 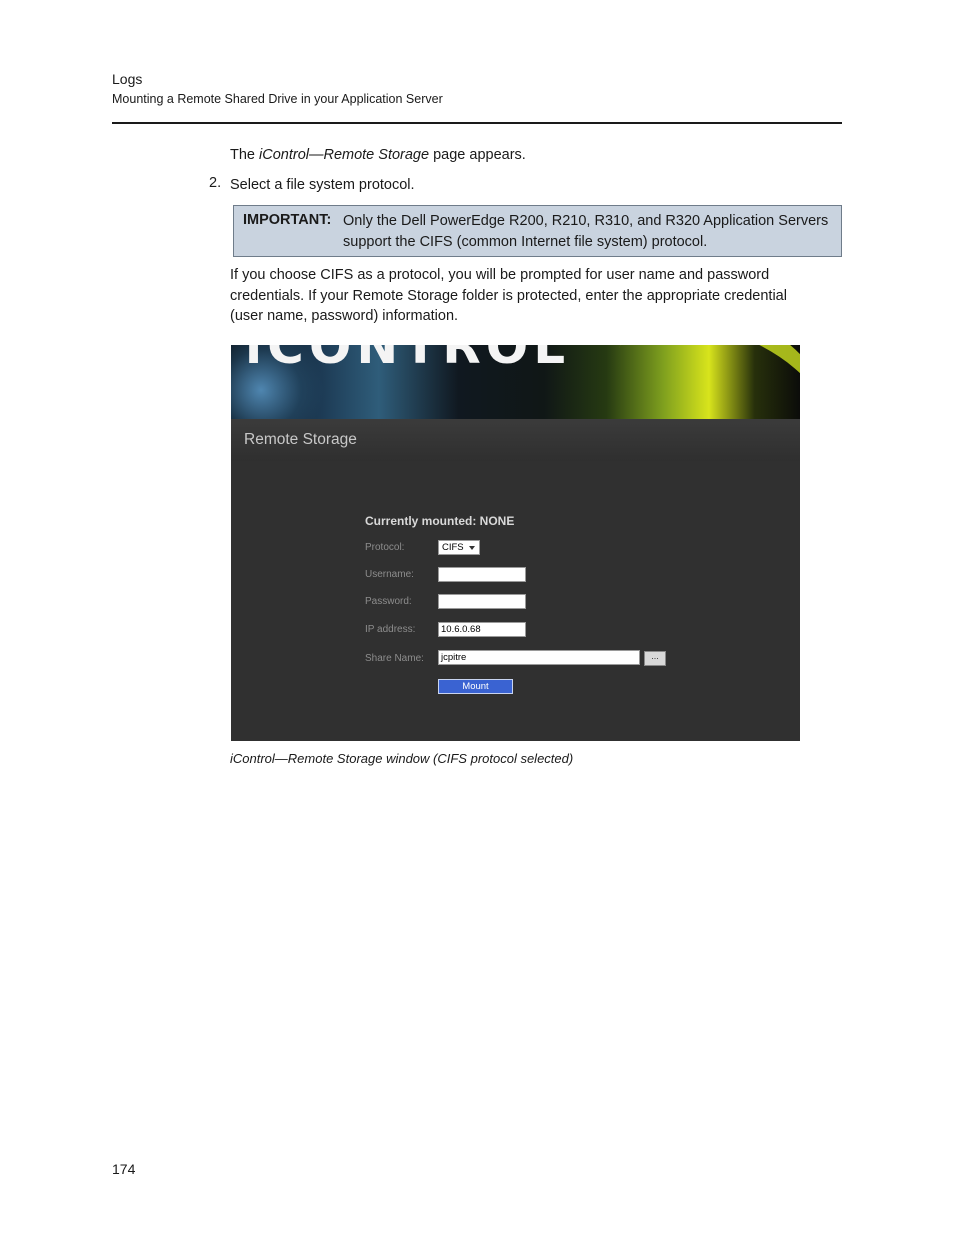 What do you see at coordinates (215, 183) in the screenshot?
I see `step-number: 2.` at bounding box center [215, 183].